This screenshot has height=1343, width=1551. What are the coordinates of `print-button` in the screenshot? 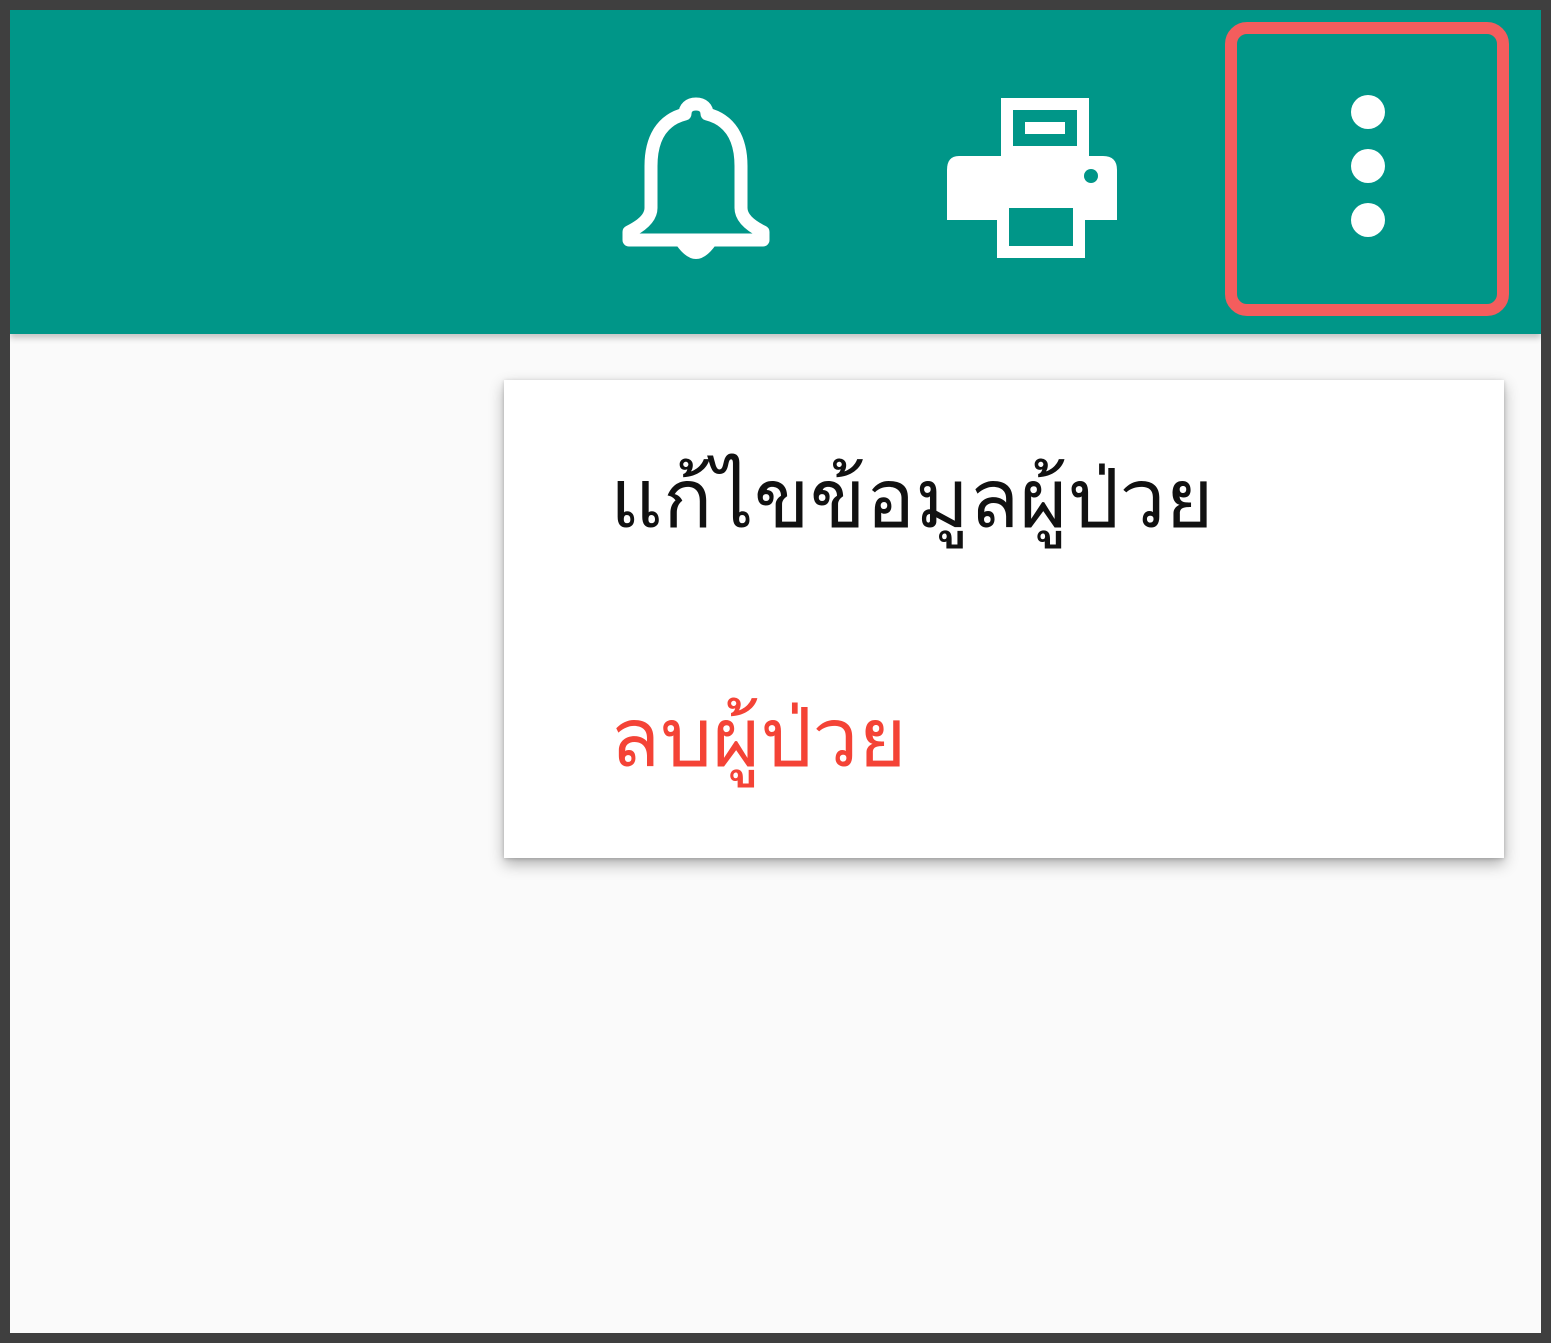 It's located at (1031, 180).